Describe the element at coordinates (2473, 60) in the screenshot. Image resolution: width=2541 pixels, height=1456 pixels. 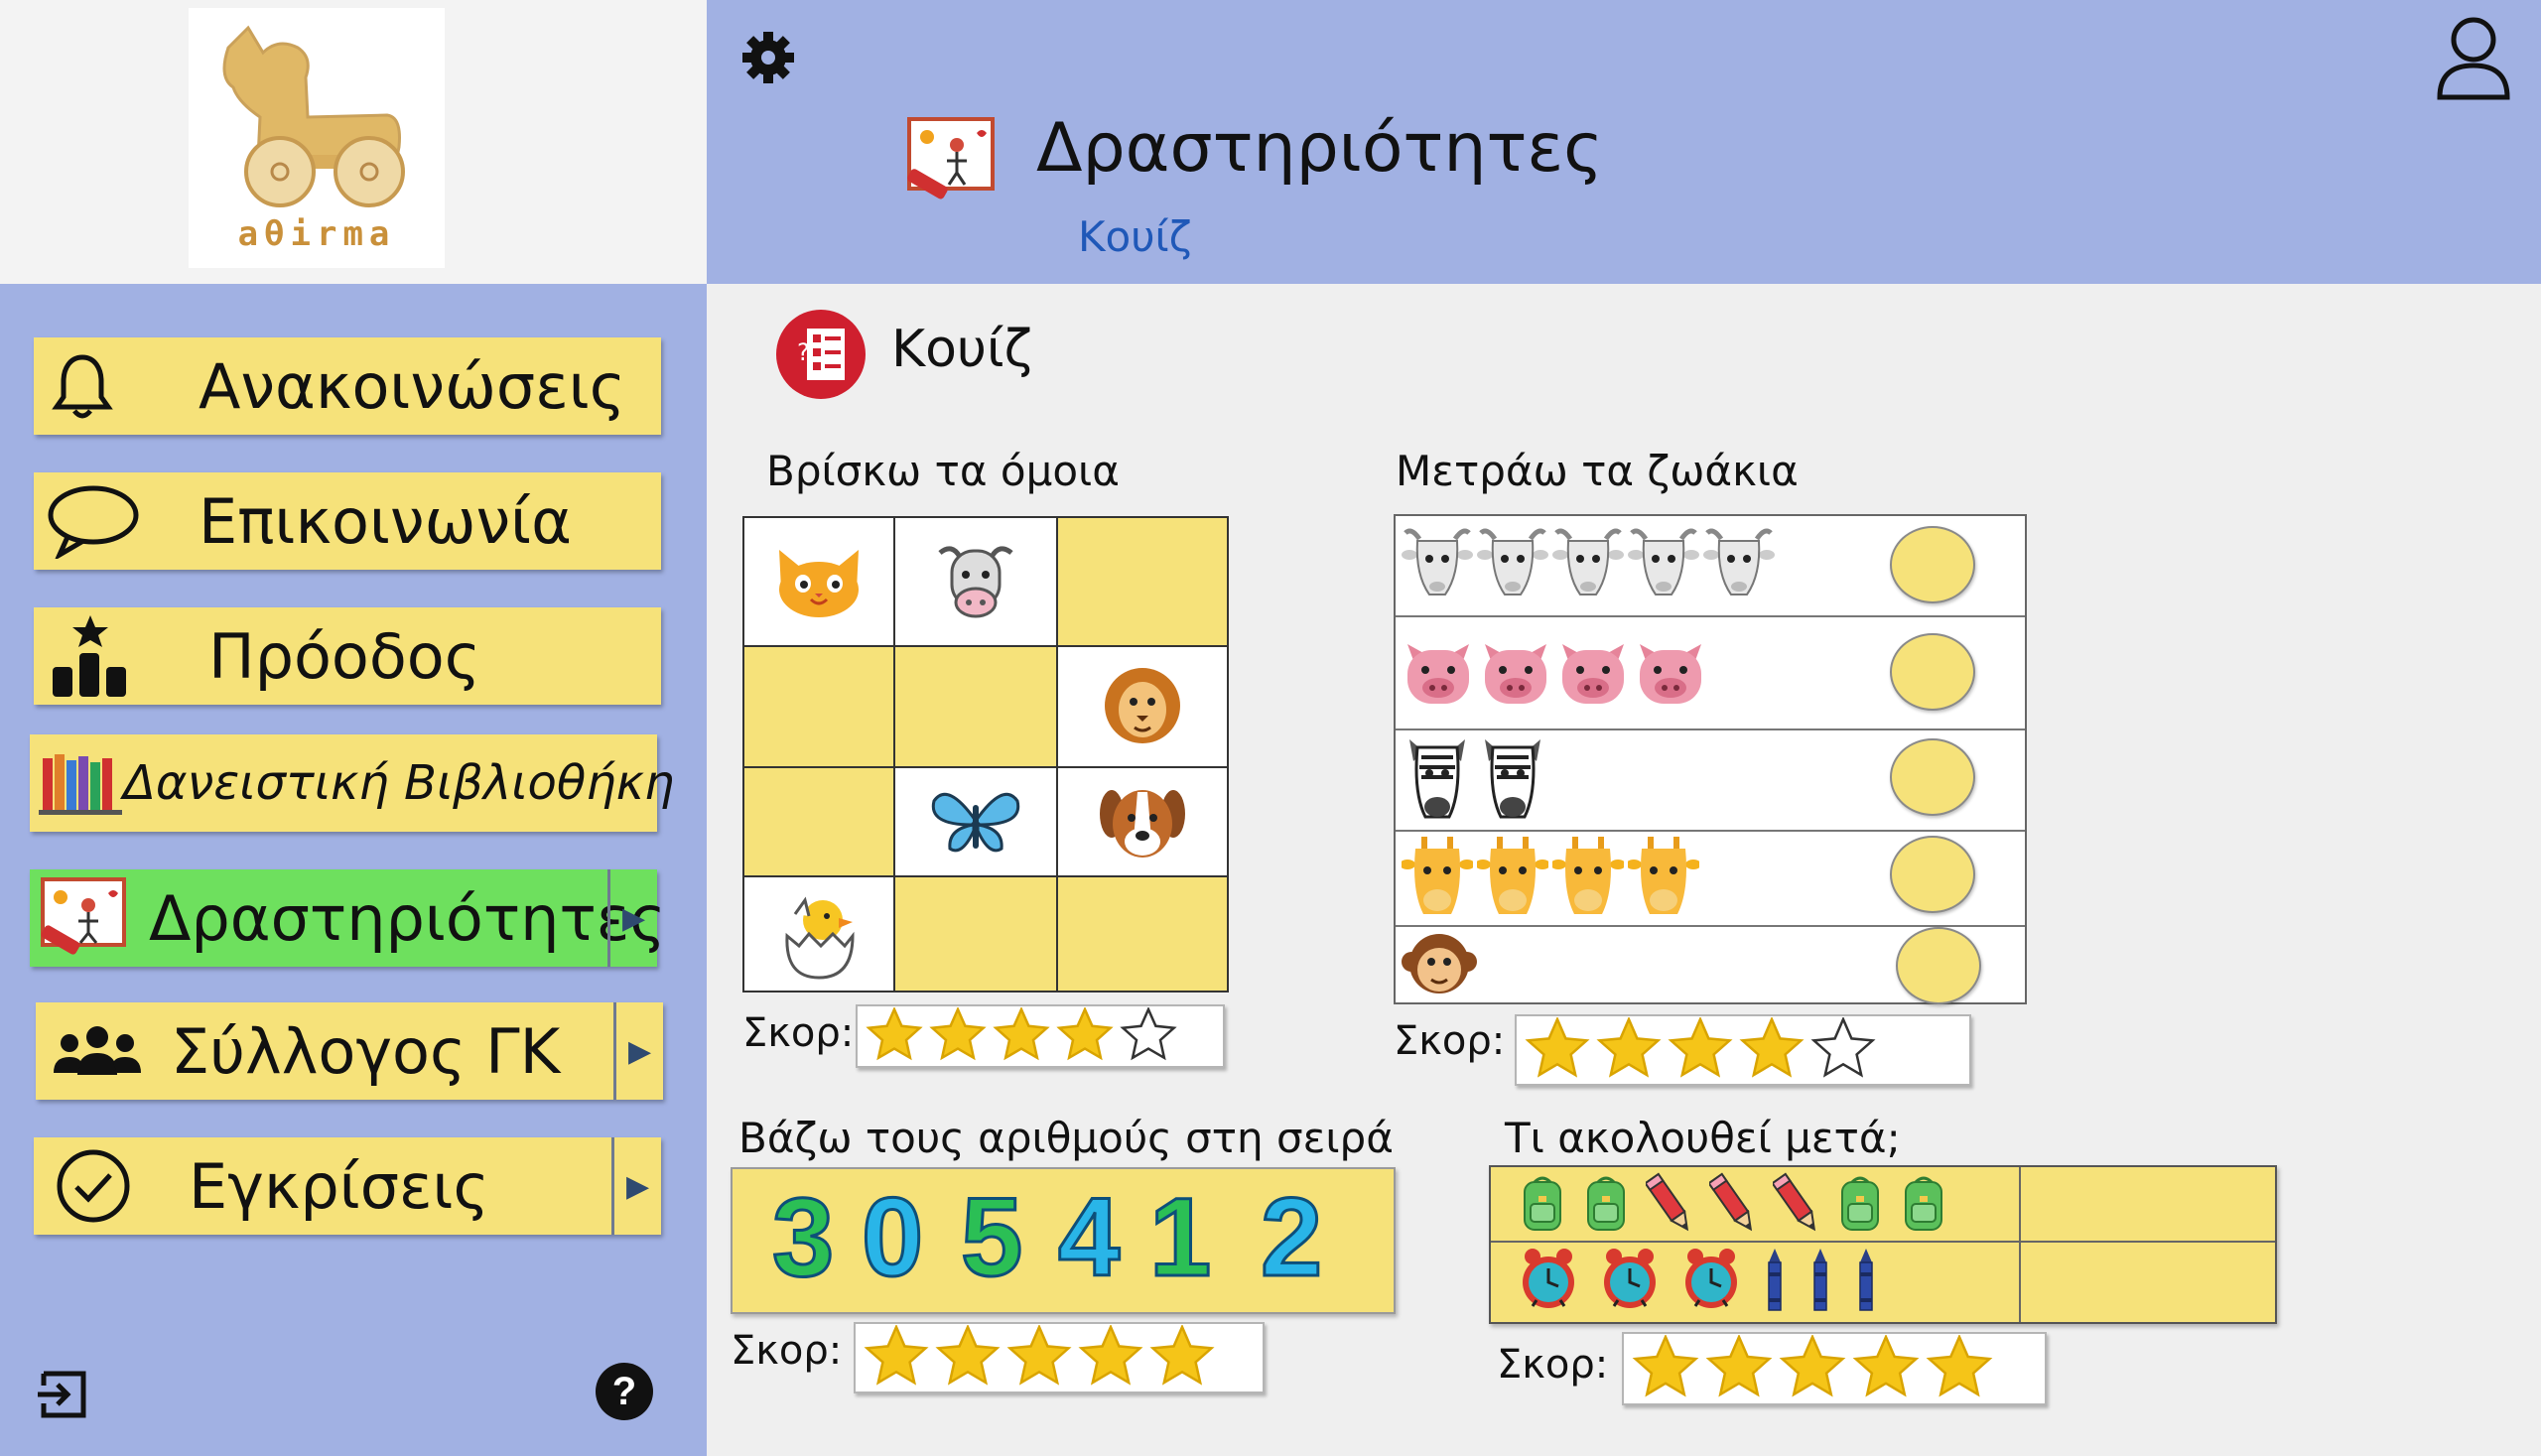
I see `user-icon` at that location.